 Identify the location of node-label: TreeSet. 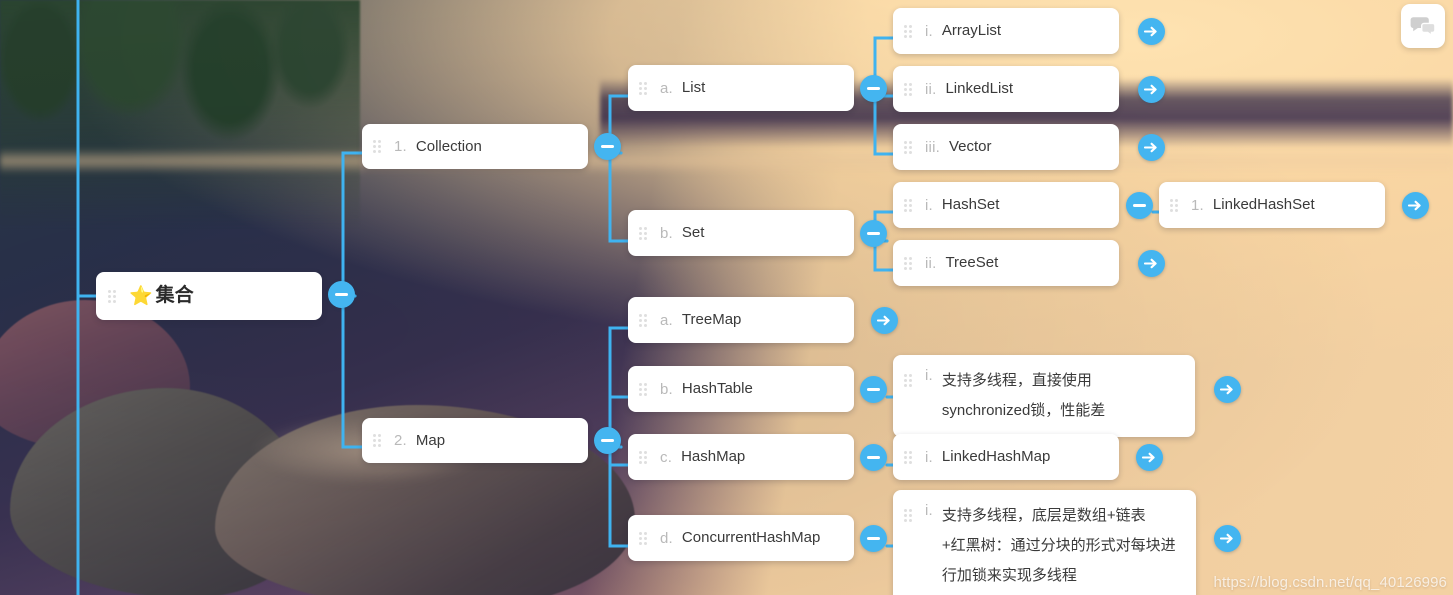
(972, 262).